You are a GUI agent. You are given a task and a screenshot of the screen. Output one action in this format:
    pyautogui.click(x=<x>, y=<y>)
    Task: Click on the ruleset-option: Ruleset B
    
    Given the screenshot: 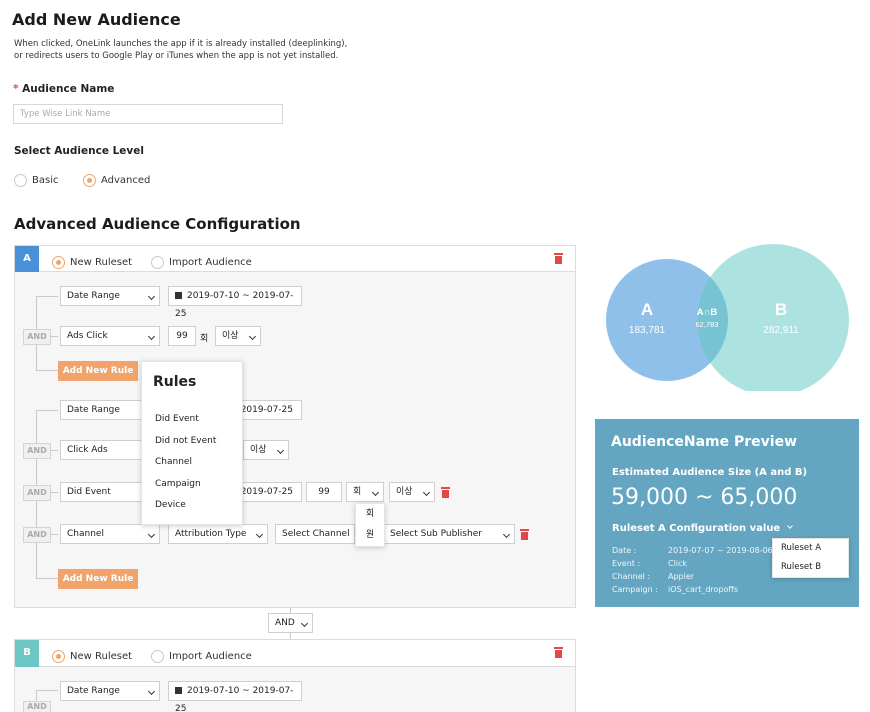 What is the action you would take?
    pyautogui.click(x=801, y=567)
    